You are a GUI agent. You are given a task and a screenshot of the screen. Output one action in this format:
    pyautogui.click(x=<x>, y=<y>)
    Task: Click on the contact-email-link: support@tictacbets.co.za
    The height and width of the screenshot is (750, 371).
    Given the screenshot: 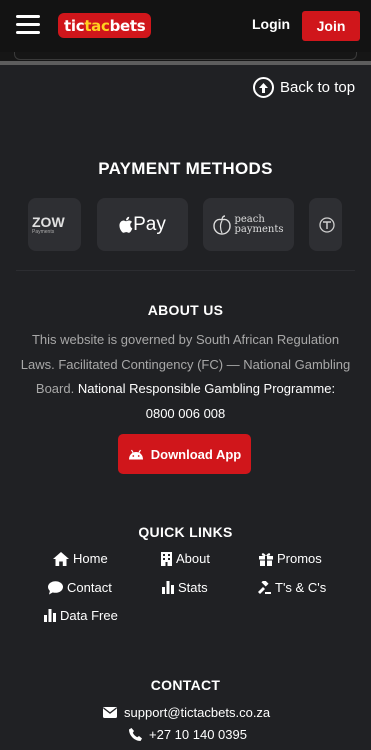 What is the action you would take?
    pyautogui.click(x=186, y=712)
    